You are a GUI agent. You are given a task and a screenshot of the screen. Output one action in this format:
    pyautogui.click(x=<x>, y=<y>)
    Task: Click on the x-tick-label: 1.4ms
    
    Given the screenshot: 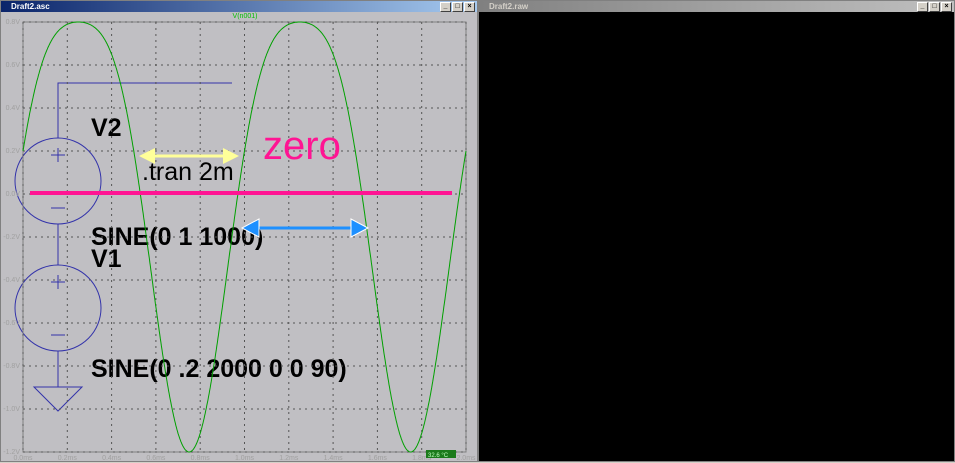 What is the action you would take?
    pyautogui.click(x=334, y=458)
    